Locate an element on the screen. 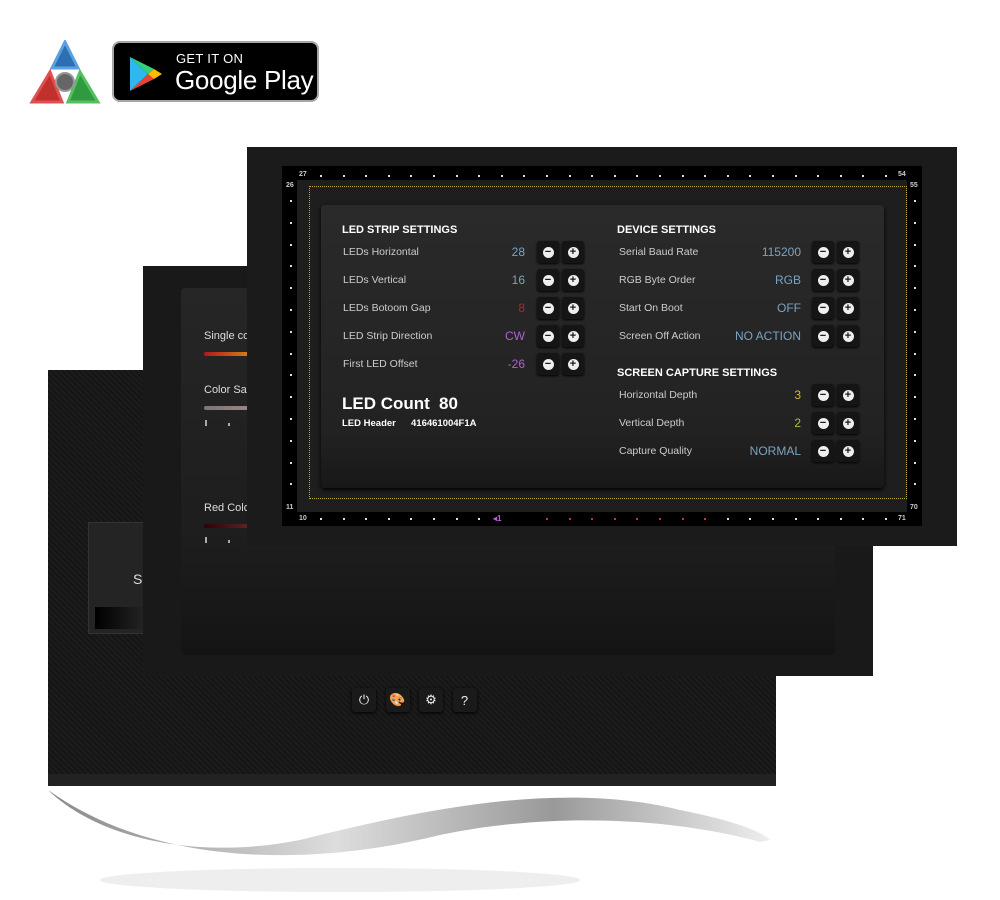  setting-label: LEDs Vertical is located at coordinates (375, 280).